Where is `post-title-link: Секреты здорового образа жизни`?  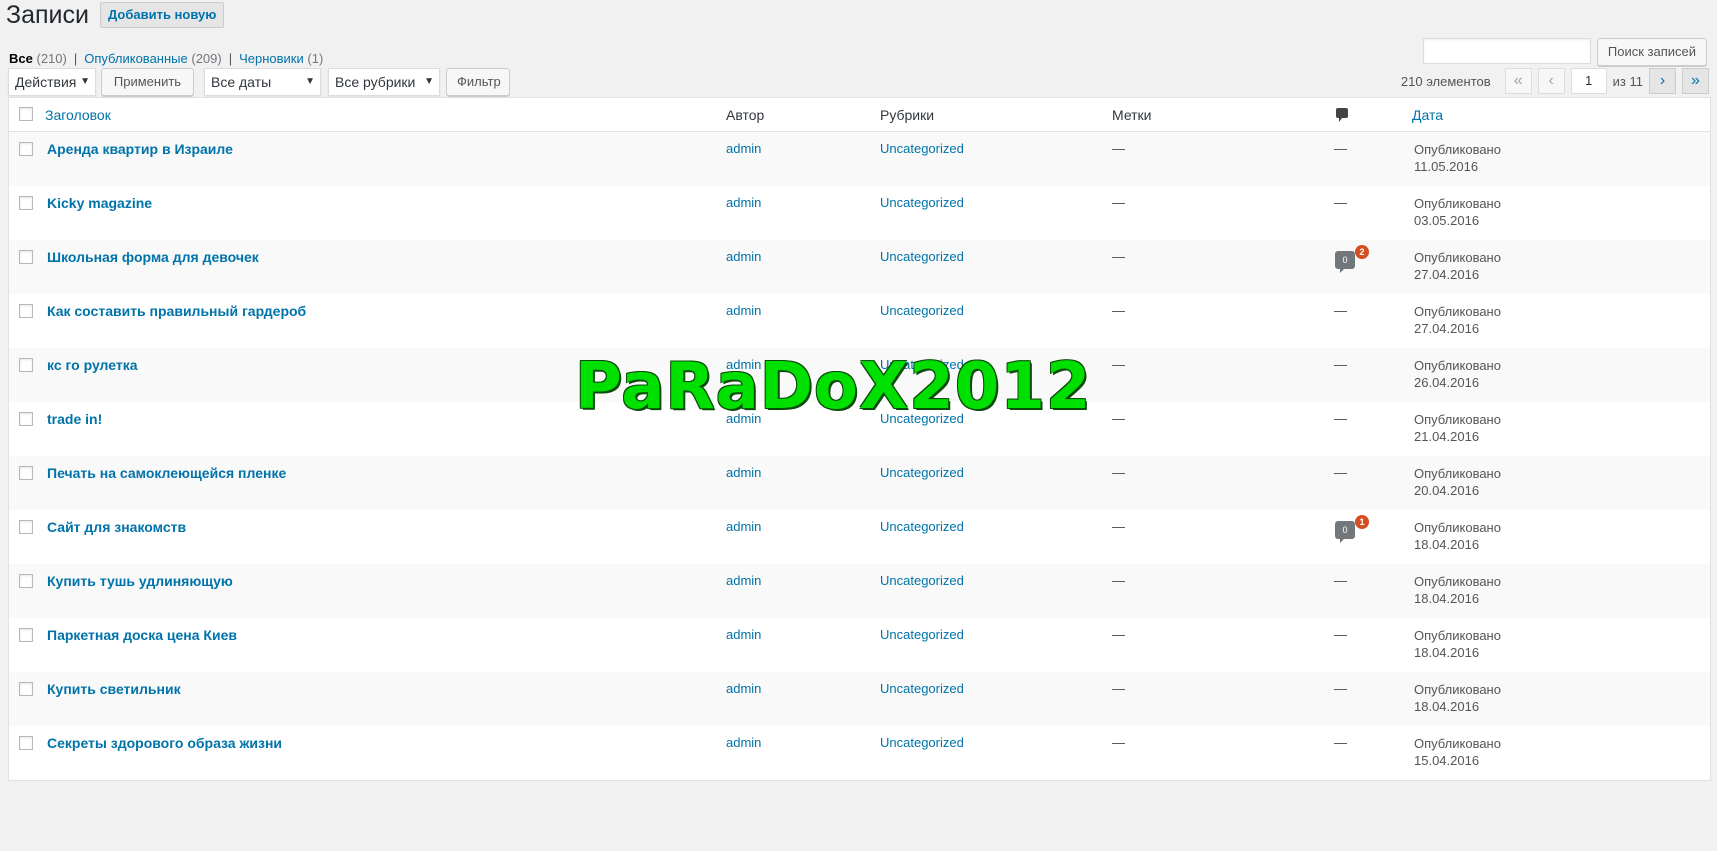 post-title-link: Секреты здорового образа жизни is located at coordinates (164, 743).